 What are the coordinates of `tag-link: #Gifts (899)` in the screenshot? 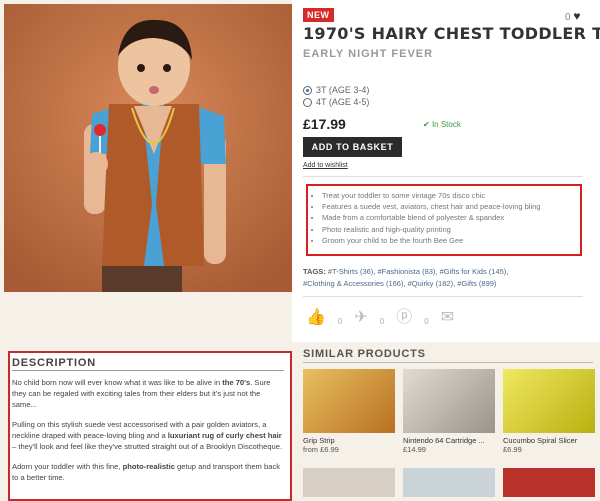 It's located at (476, 283).